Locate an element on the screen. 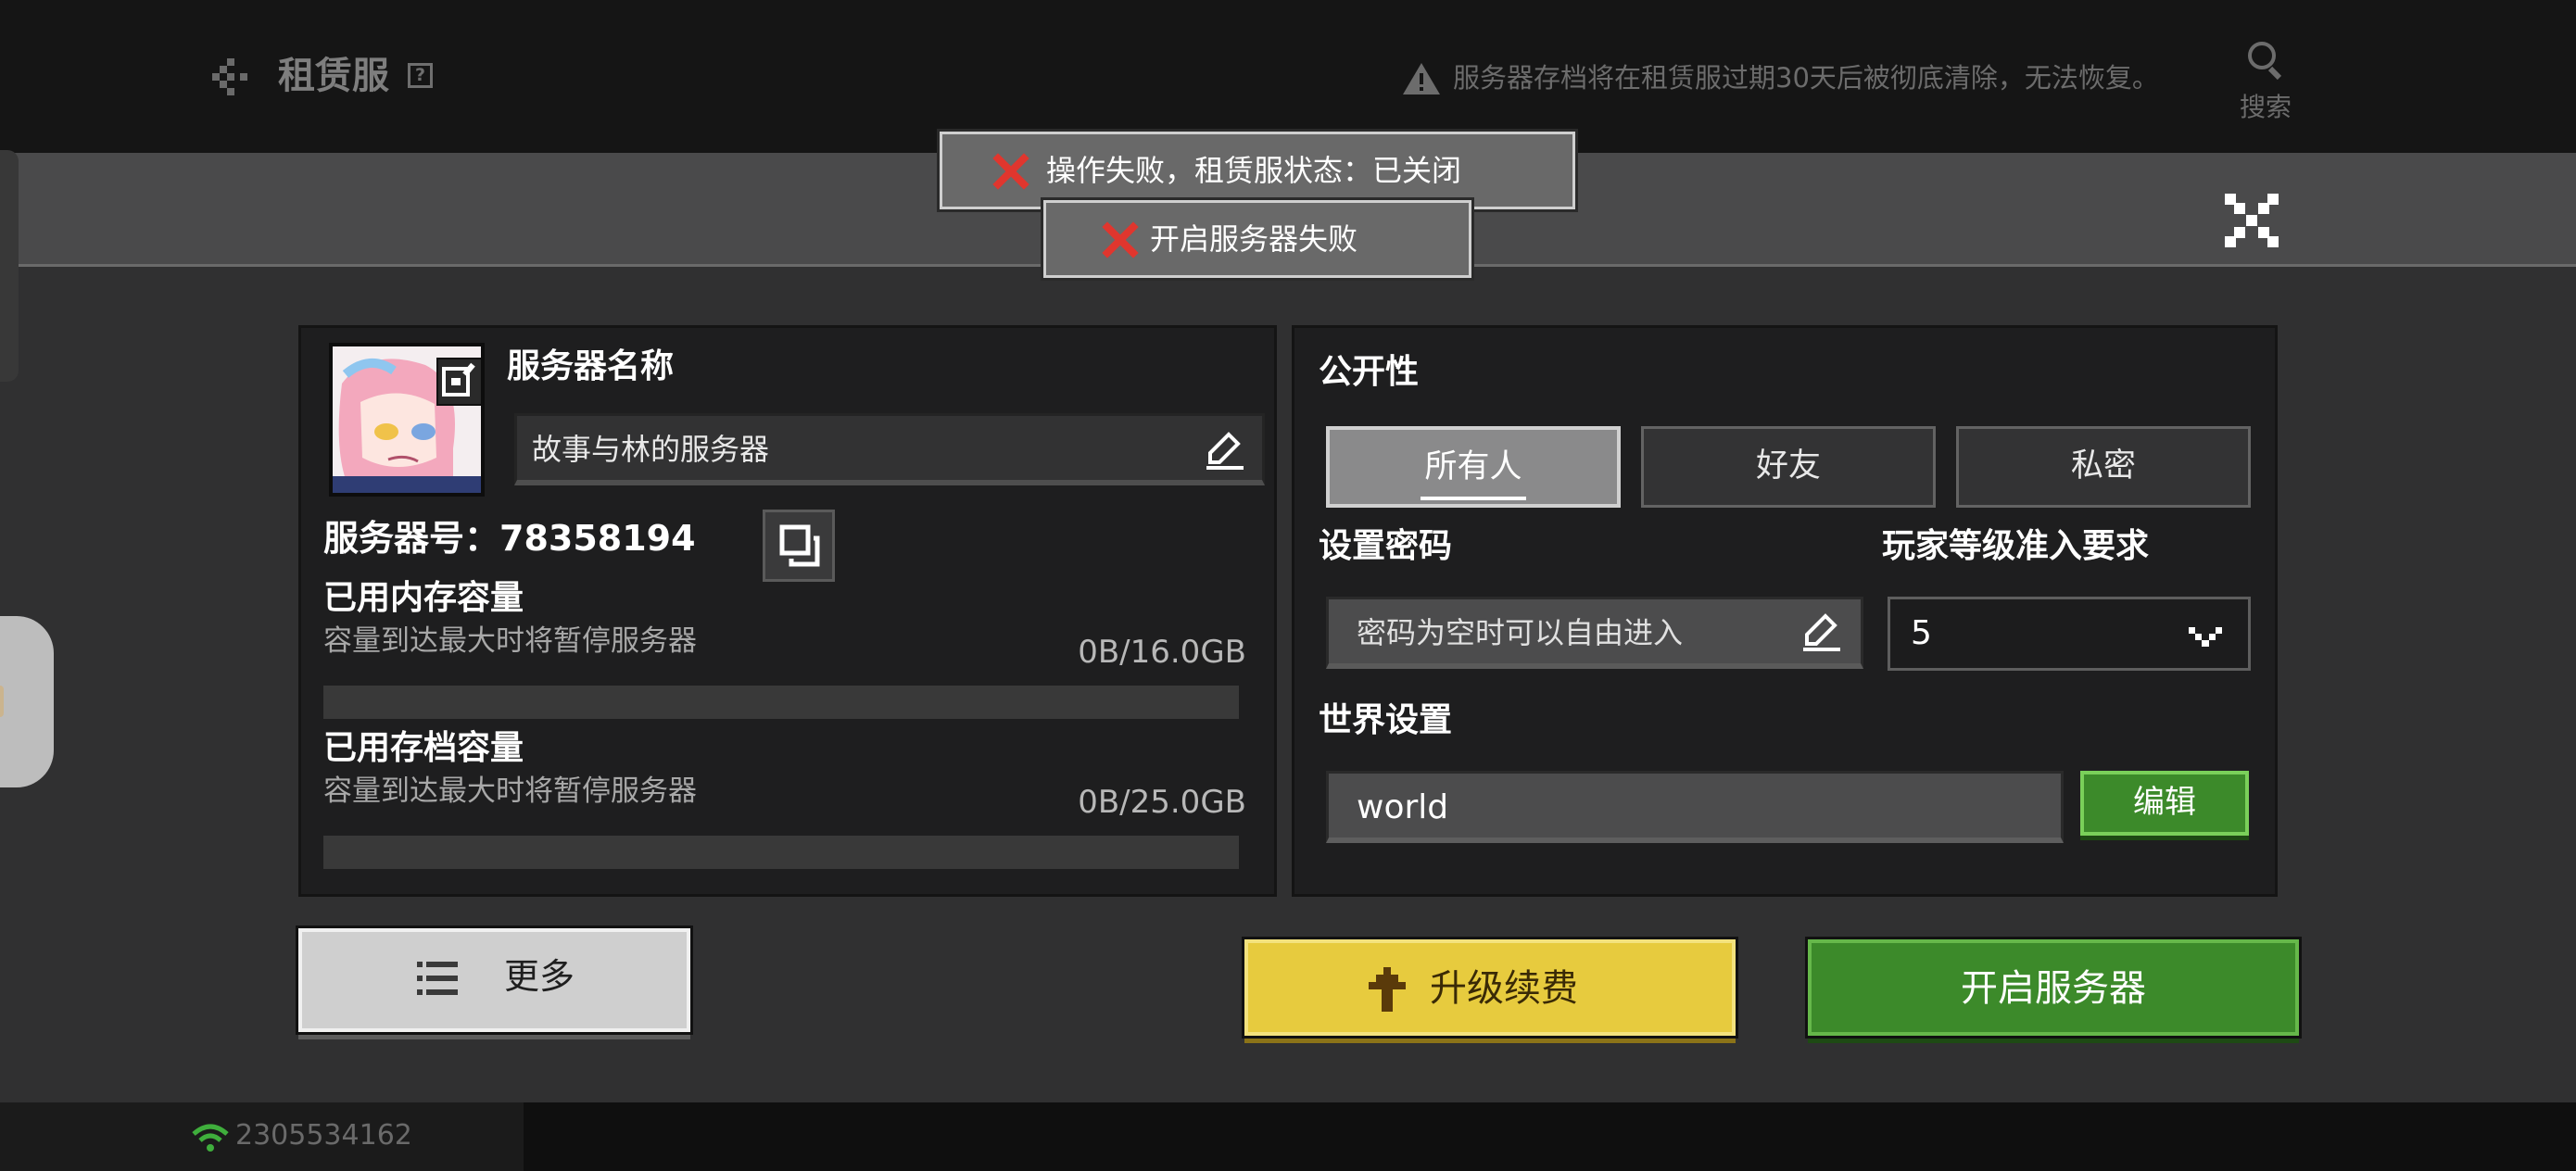 This screenshot has width=2576, height=1171. background-item-peek-detail is located at coordinates (2, 702).